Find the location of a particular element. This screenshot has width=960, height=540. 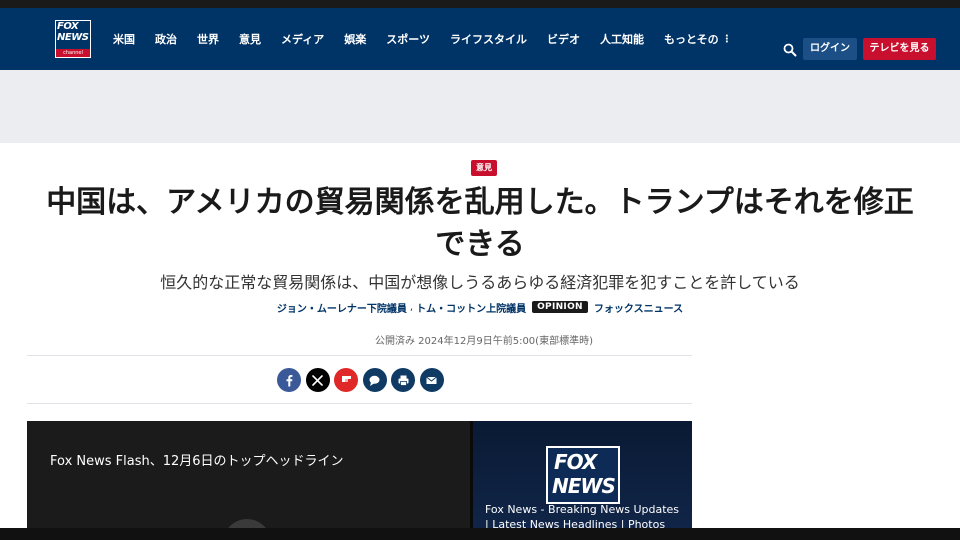

x-icon is located at coordinates (317, 380).